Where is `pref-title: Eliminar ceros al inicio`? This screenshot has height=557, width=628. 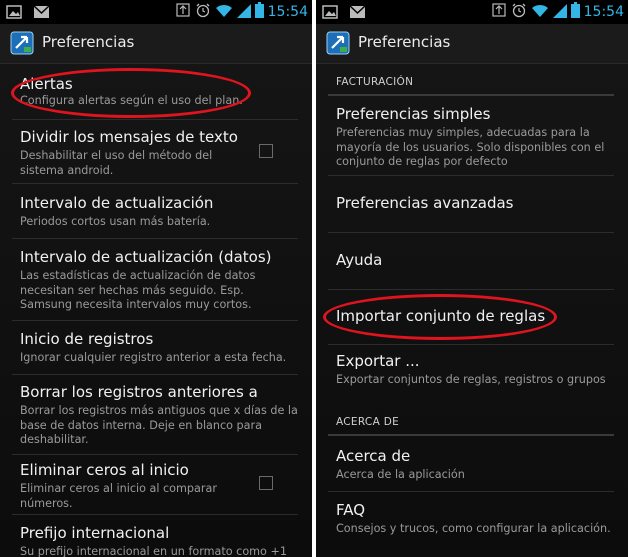 pref-title: Eliminar ceros al inicio is located at coordinates (104, 470).